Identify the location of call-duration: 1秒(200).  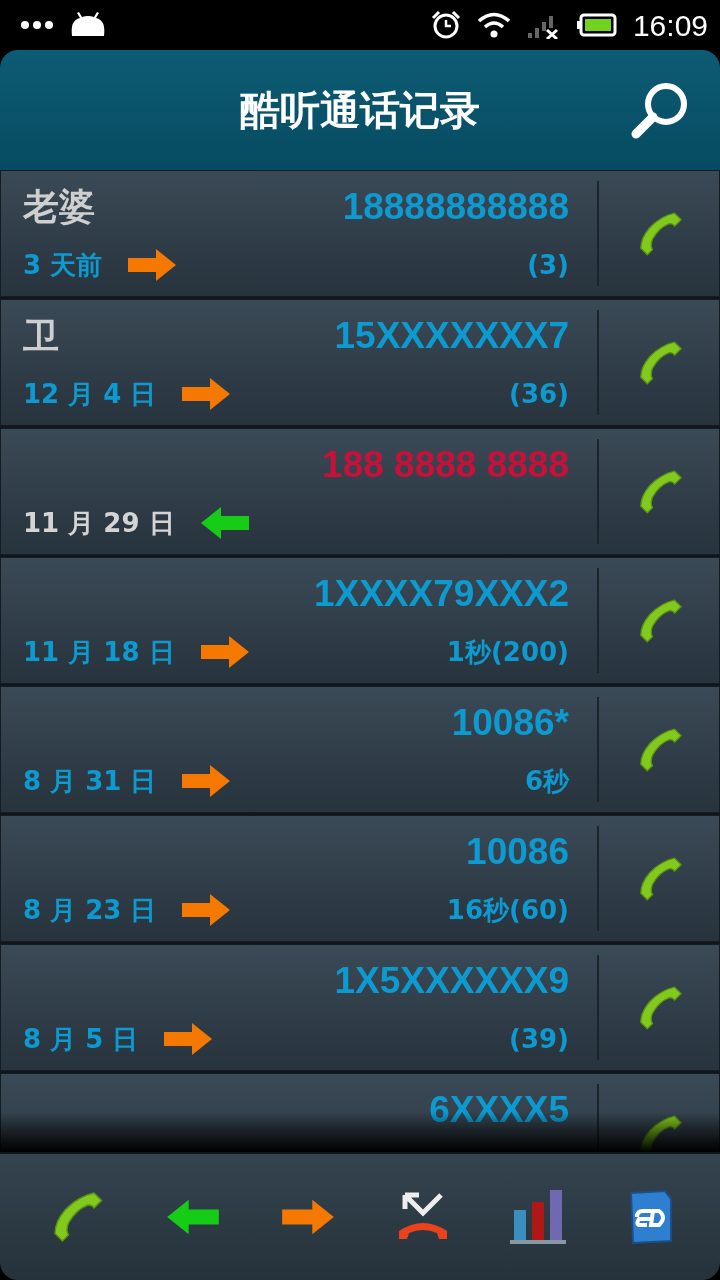
(507, 652).